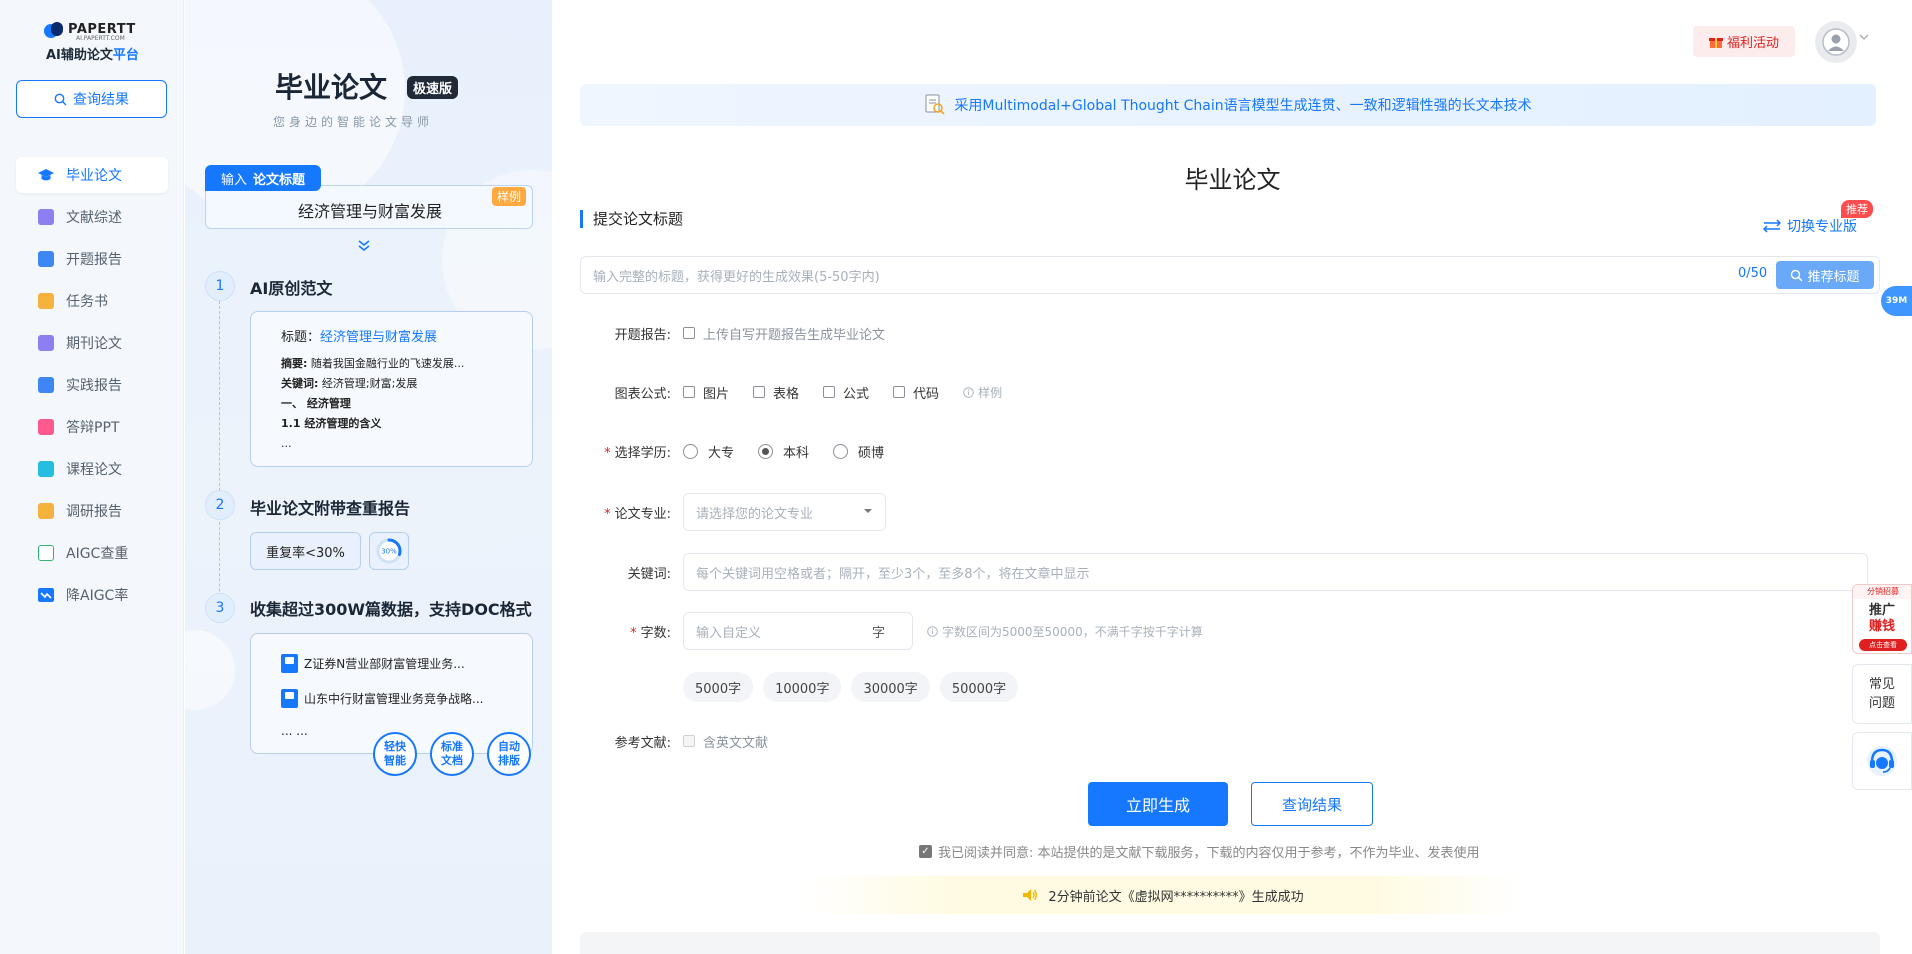 The width and height of the screenshot is (1912, 954). Describe the element at coordinates (990, 392) in the screenshot. I see `sample-hint-text: 样例` at that location.